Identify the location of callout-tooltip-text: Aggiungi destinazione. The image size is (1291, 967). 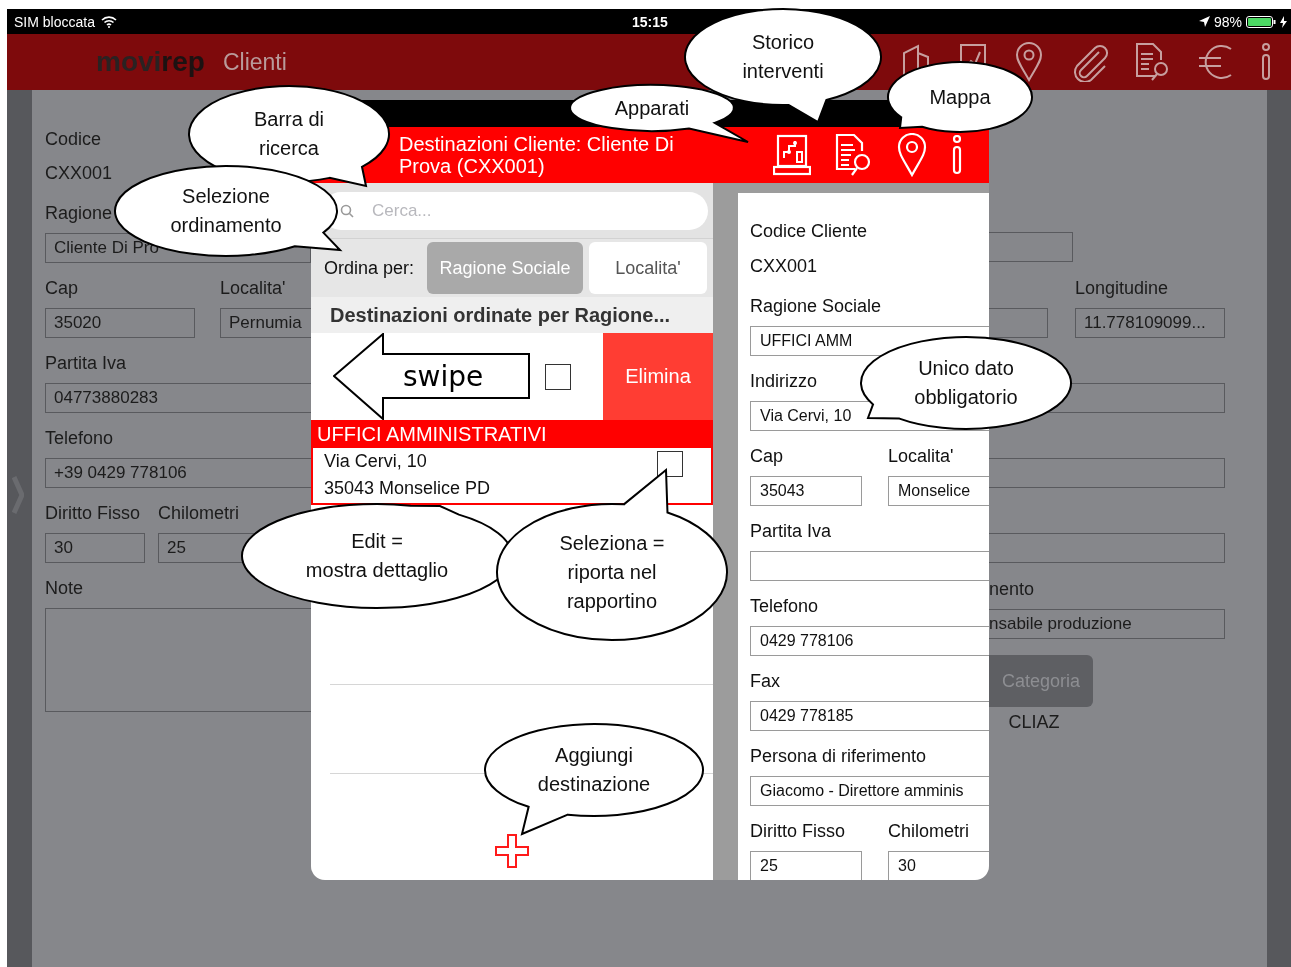
(594, 770).